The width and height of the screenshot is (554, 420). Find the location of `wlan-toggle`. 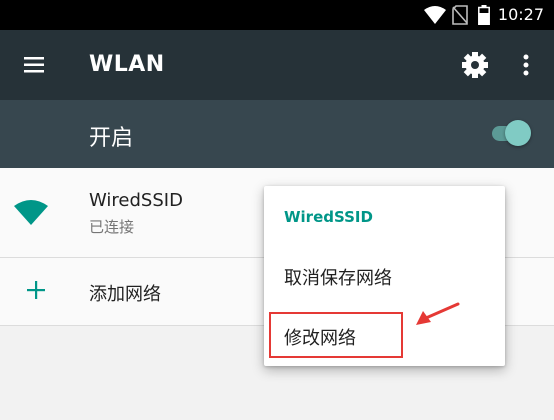

wlan-toggle is located at coordinates (511, 133).